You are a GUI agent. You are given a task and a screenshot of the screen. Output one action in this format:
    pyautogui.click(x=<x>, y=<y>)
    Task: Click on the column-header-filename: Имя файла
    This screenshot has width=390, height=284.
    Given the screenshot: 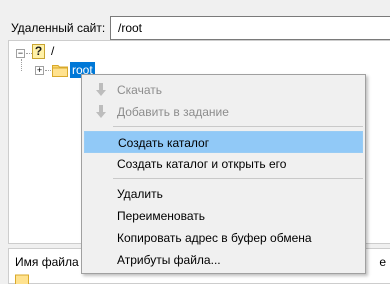 What is the action you would take?
    pyautogui.click(x=47, y=262)
    